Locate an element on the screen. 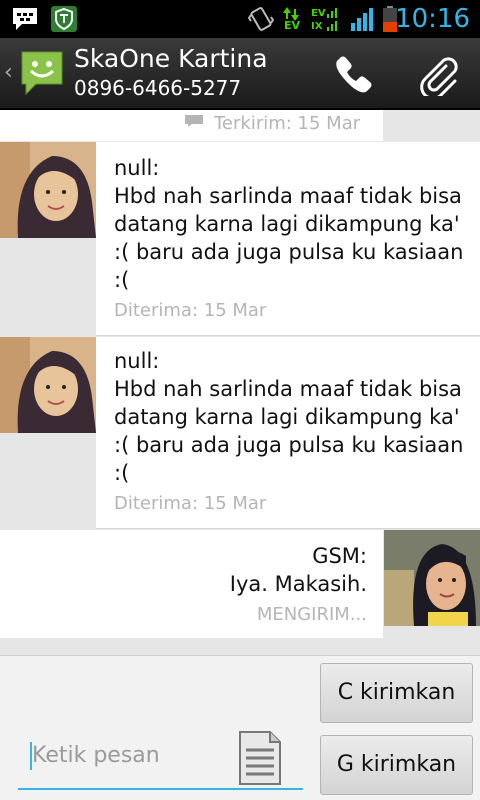  send-button-sim-c: C kirimkan is located at coordinates (396, 693).